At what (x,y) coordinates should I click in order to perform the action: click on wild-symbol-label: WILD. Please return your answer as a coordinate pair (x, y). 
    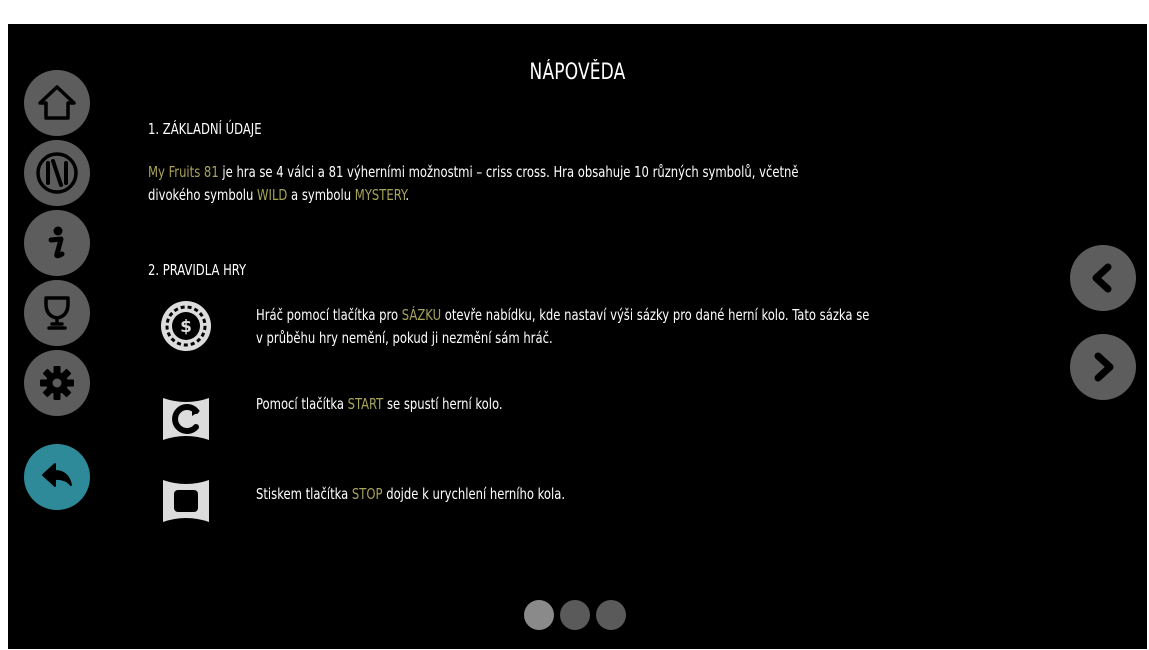
    Looking at the image, I should click on (272, 195).